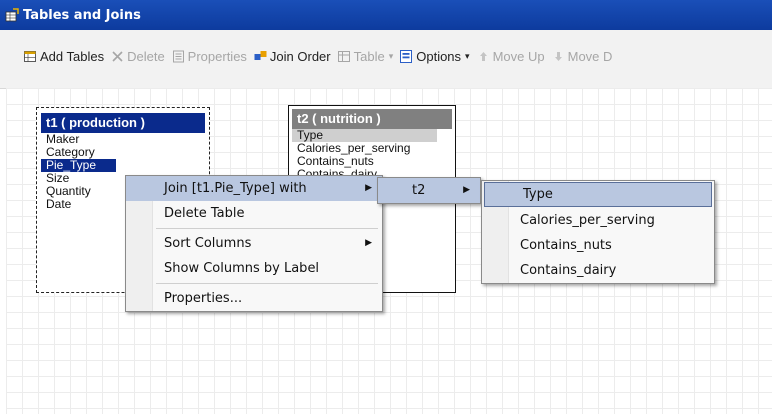 The width and height of the screenshot is (772, 414). I want to click on move-down-button: Move D, so click(582, 56).